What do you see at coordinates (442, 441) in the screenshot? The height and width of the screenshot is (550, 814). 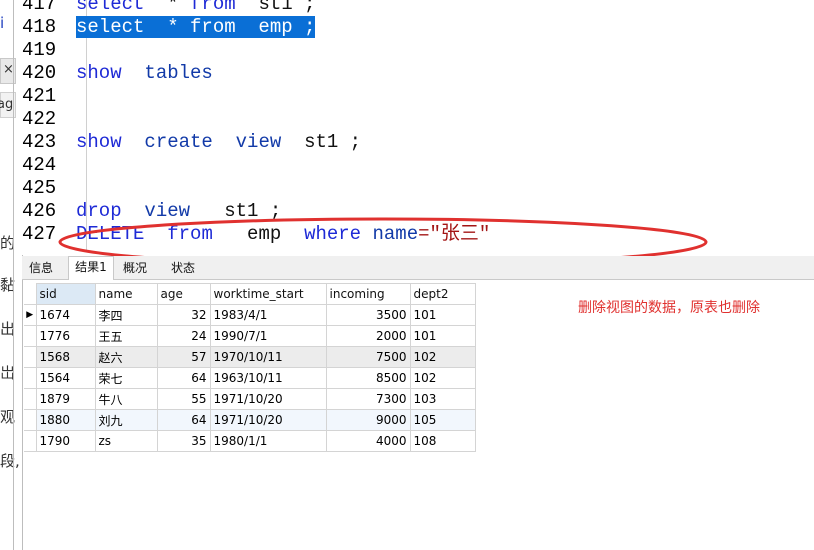 I see `cell-dept2: 108` at bounding box center [442, 441].